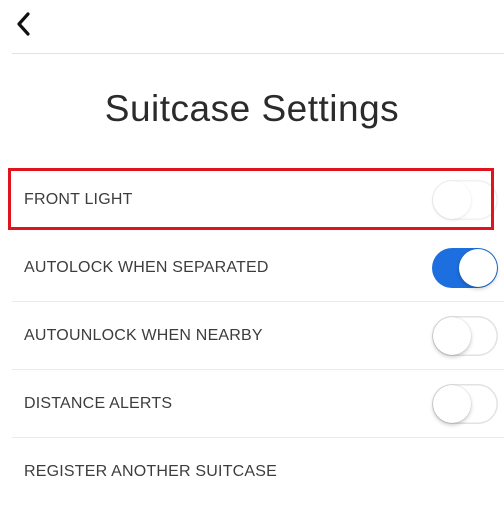  Describe the element at coordinates (146, 267) in the screenshot. I see `setting-label: AUTOLOCK WHEN SEPARATED` at that location.